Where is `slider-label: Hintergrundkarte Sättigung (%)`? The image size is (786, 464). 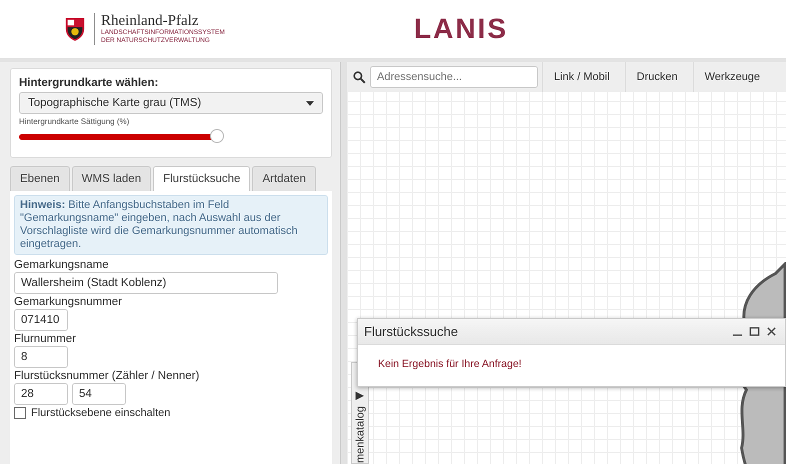
slider-label: Hintergrundkarte Sättigung (%) is located at coordinates (74, 121).